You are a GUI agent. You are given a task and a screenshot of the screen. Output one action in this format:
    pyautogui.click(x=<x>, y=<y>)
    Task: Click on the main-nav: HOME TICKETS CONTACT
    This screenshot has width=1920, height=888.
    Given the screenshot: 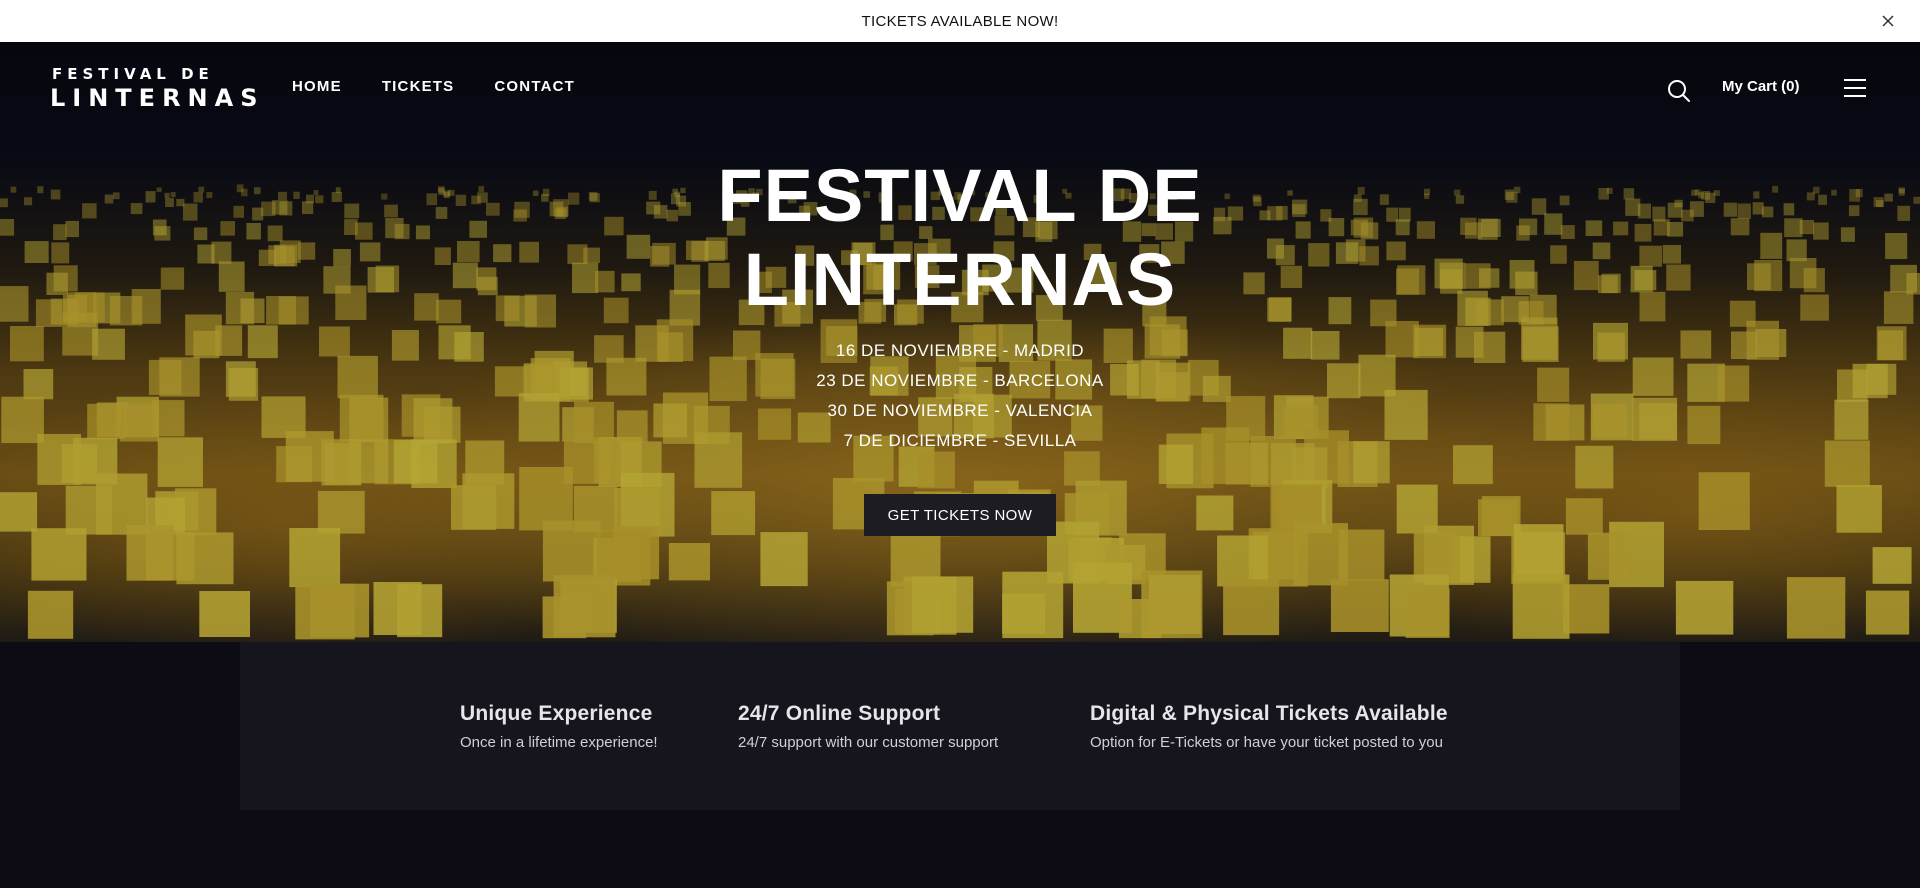 What is the action you would take?
    pyautogui.click(x=433, y=86)
    